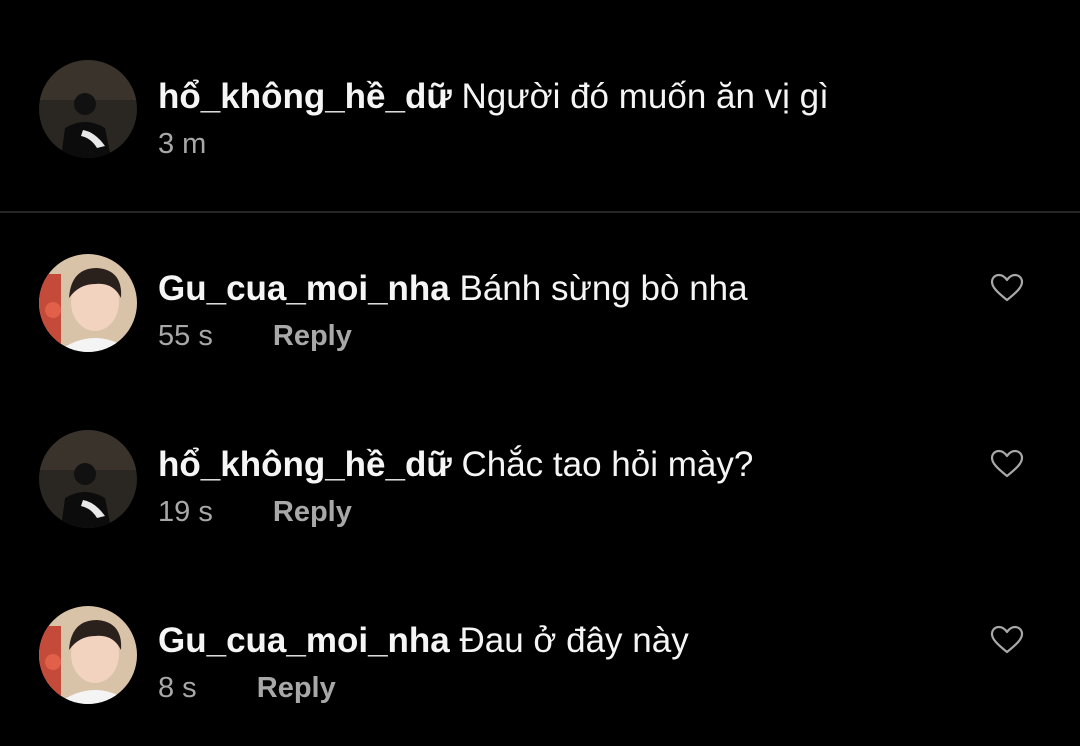 The height and width of the screenshot is (746, 1080). I want to click on timestamp: 3 m, so click(182, 144).